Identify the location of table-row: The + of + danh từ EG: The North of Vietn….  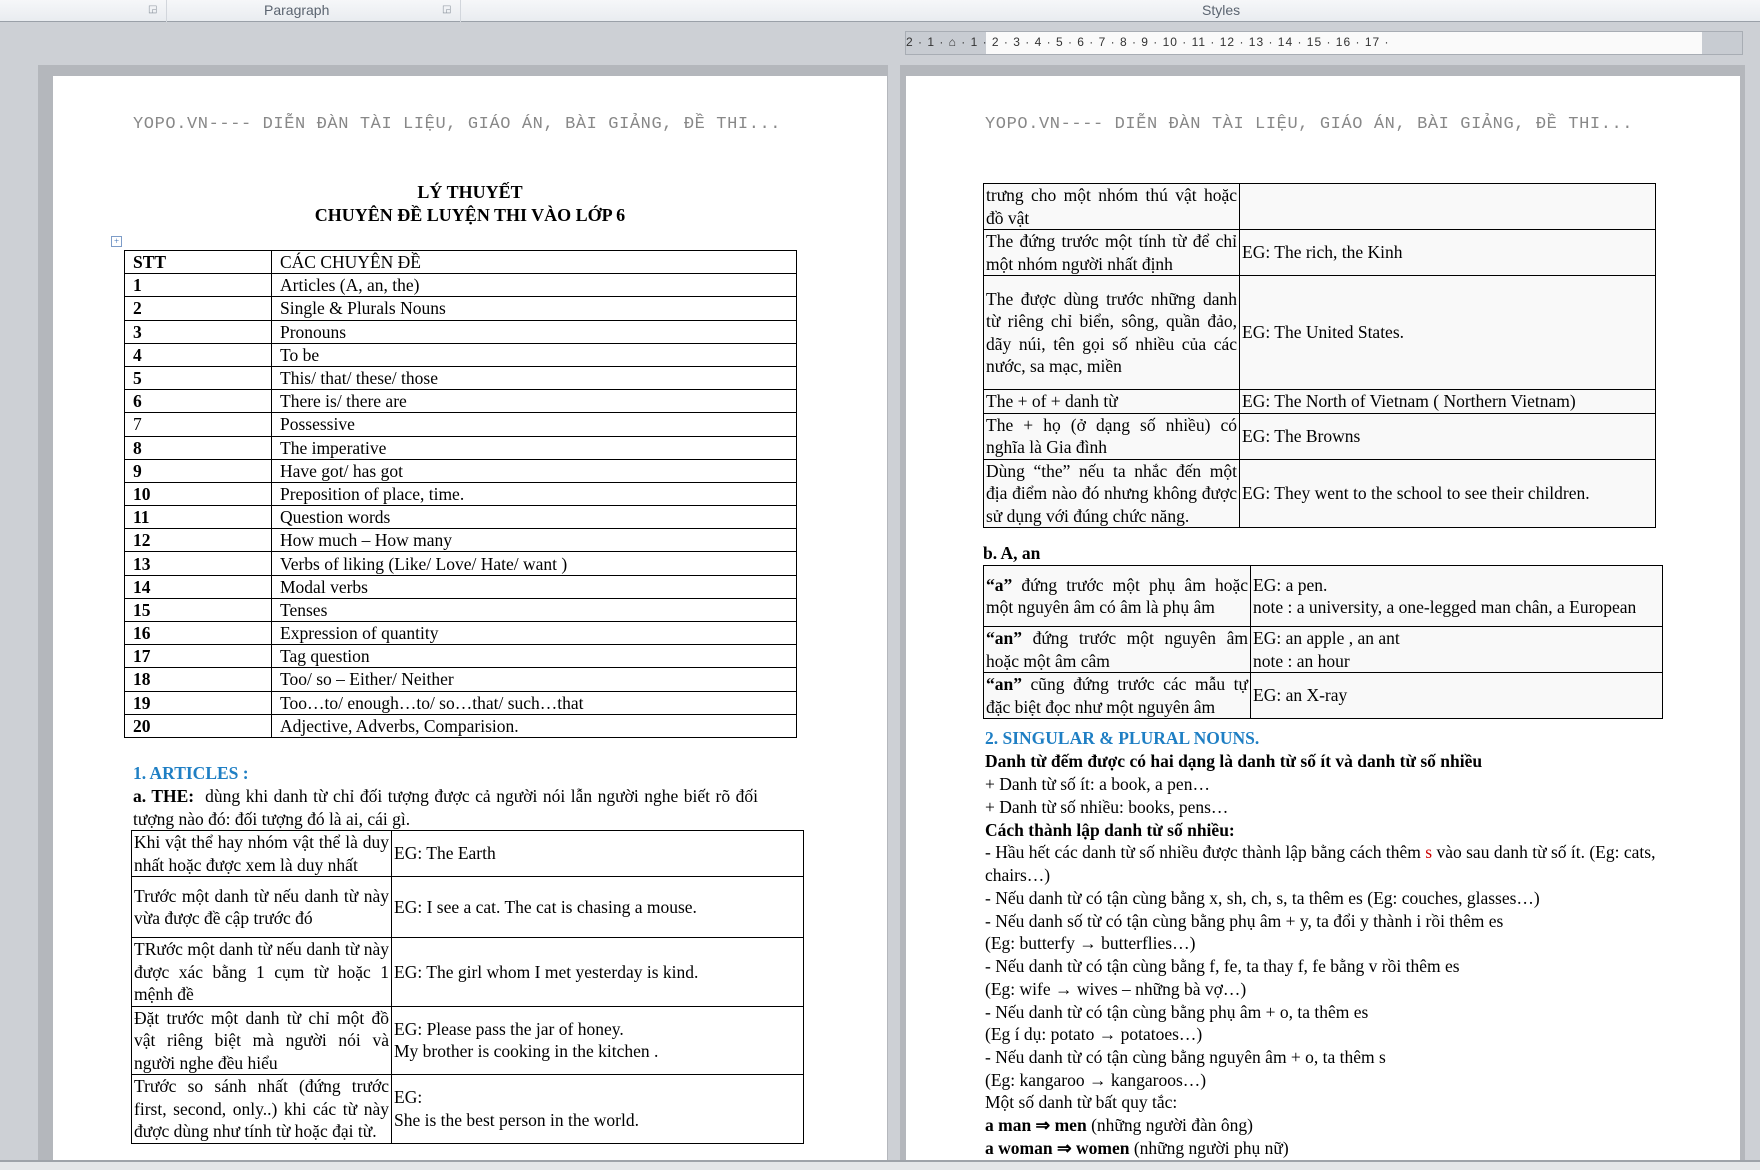
(1319, 401).